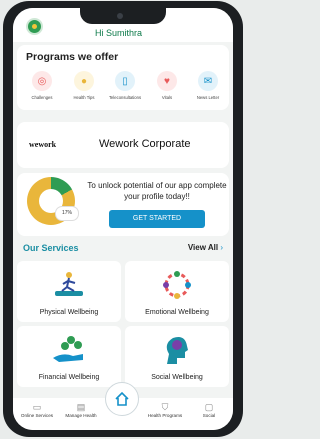 Image resolution: width=320 pixels, height=439 pixels. What do you see at coordinates (177, 350) in the screenshot?
I see `head-brain-icon` at bounding box center [177, 350].